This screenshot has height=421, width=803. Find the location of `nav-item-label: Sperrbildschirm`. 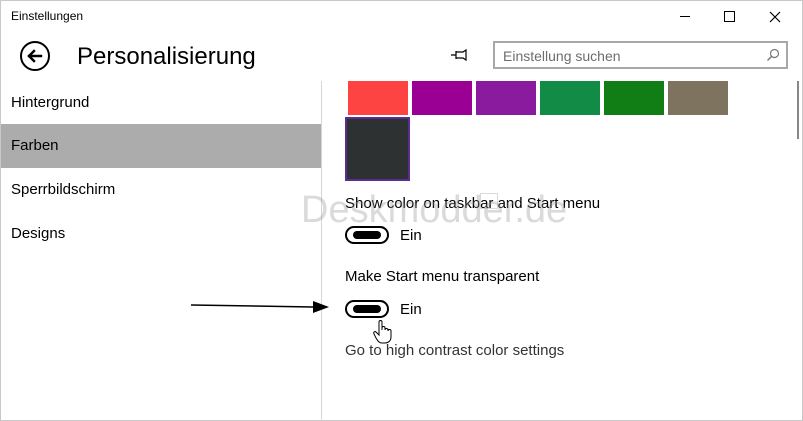

nav-item-label: Sperrbildschirm is located at coordinates (63, 189).